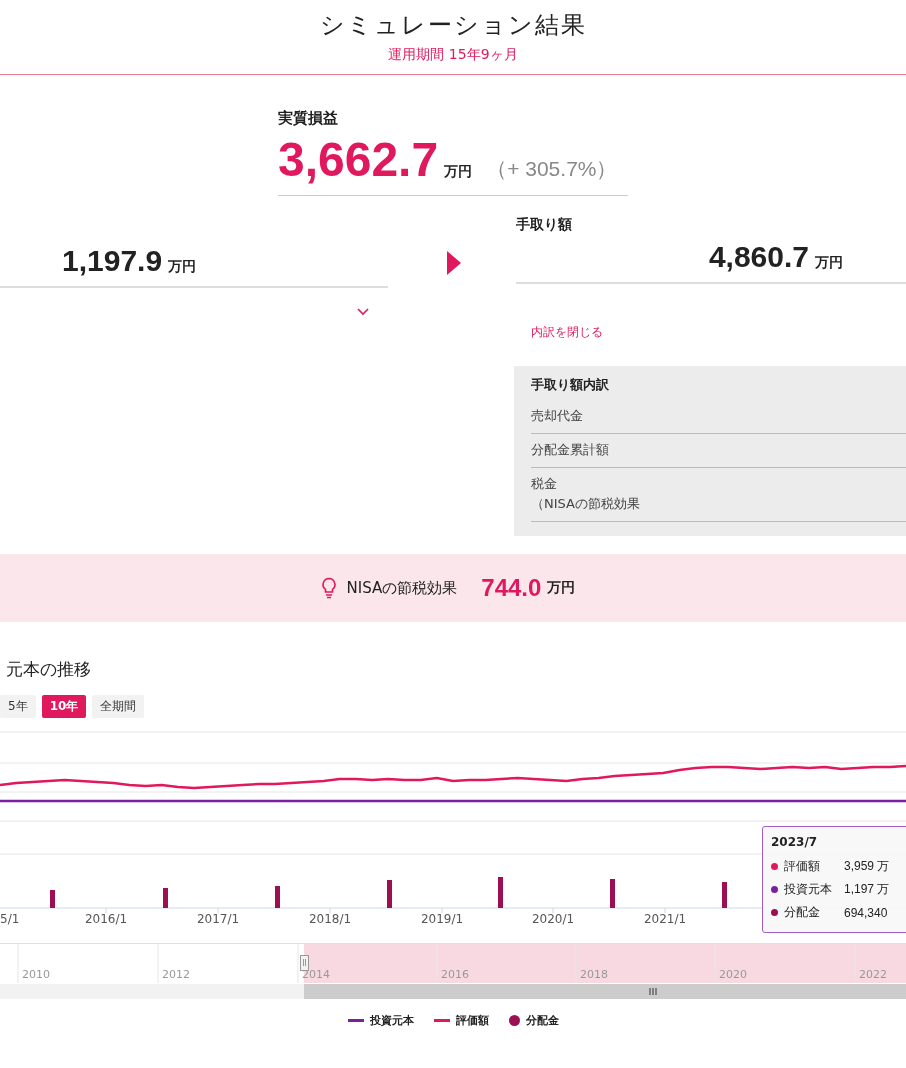 Image resolution: width=906 pixels, height=1068 pixels. I want to click on profit-label: 実質損益, so click(308, 118).